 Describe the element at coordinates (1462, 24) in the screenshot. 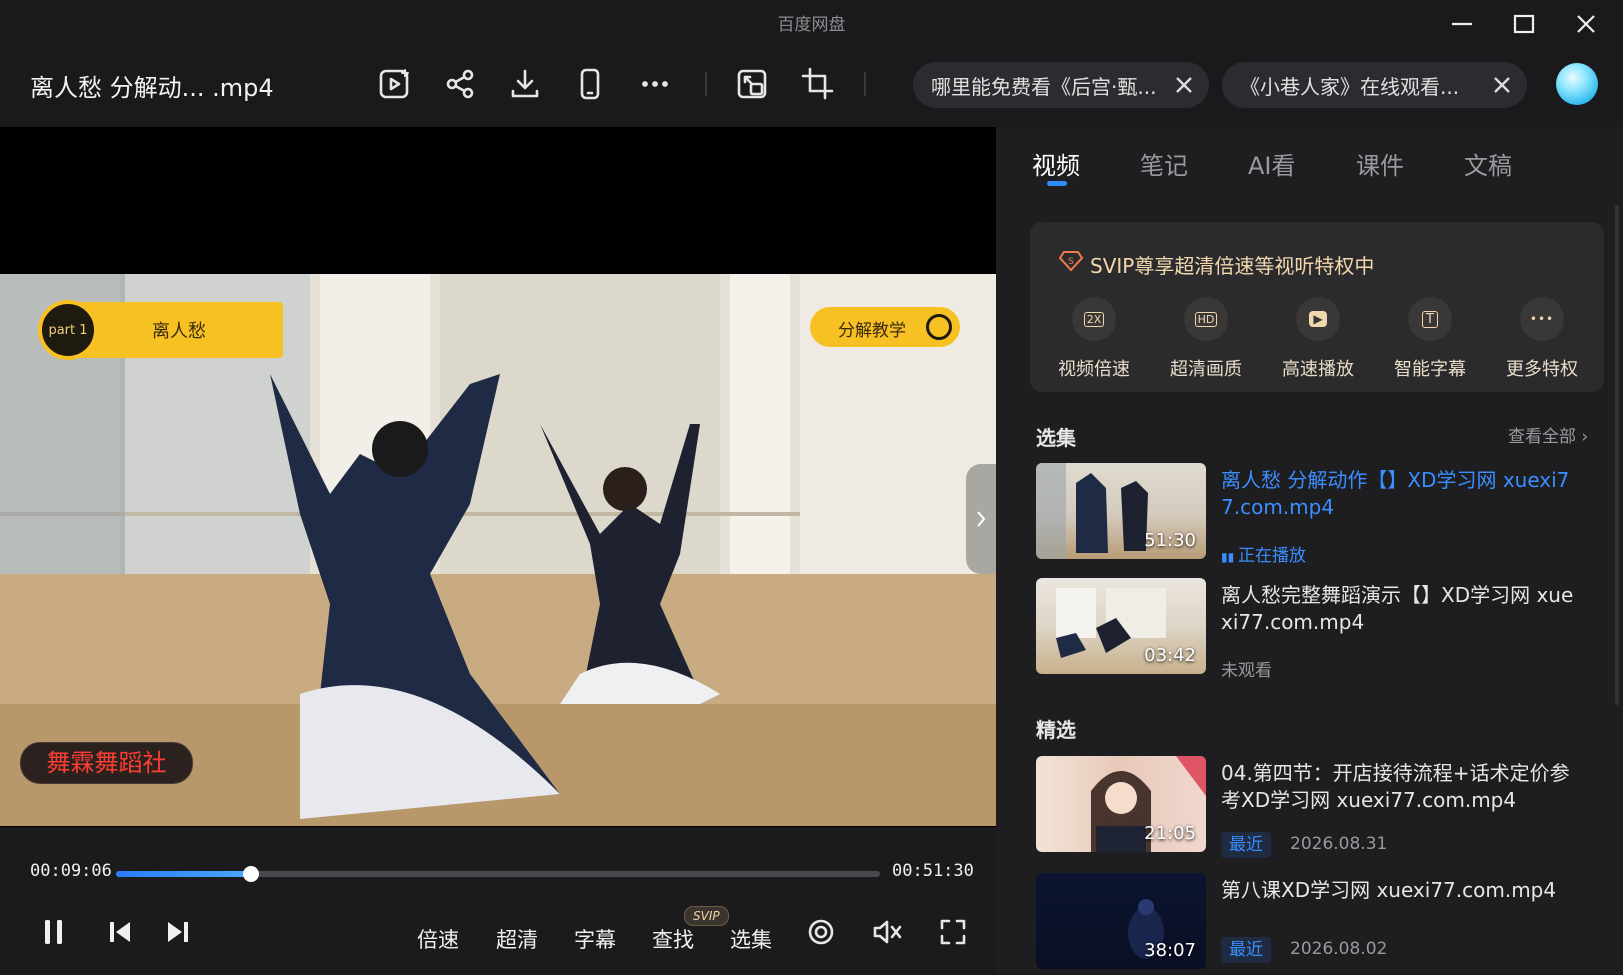

I see `minimize-button` at that location.